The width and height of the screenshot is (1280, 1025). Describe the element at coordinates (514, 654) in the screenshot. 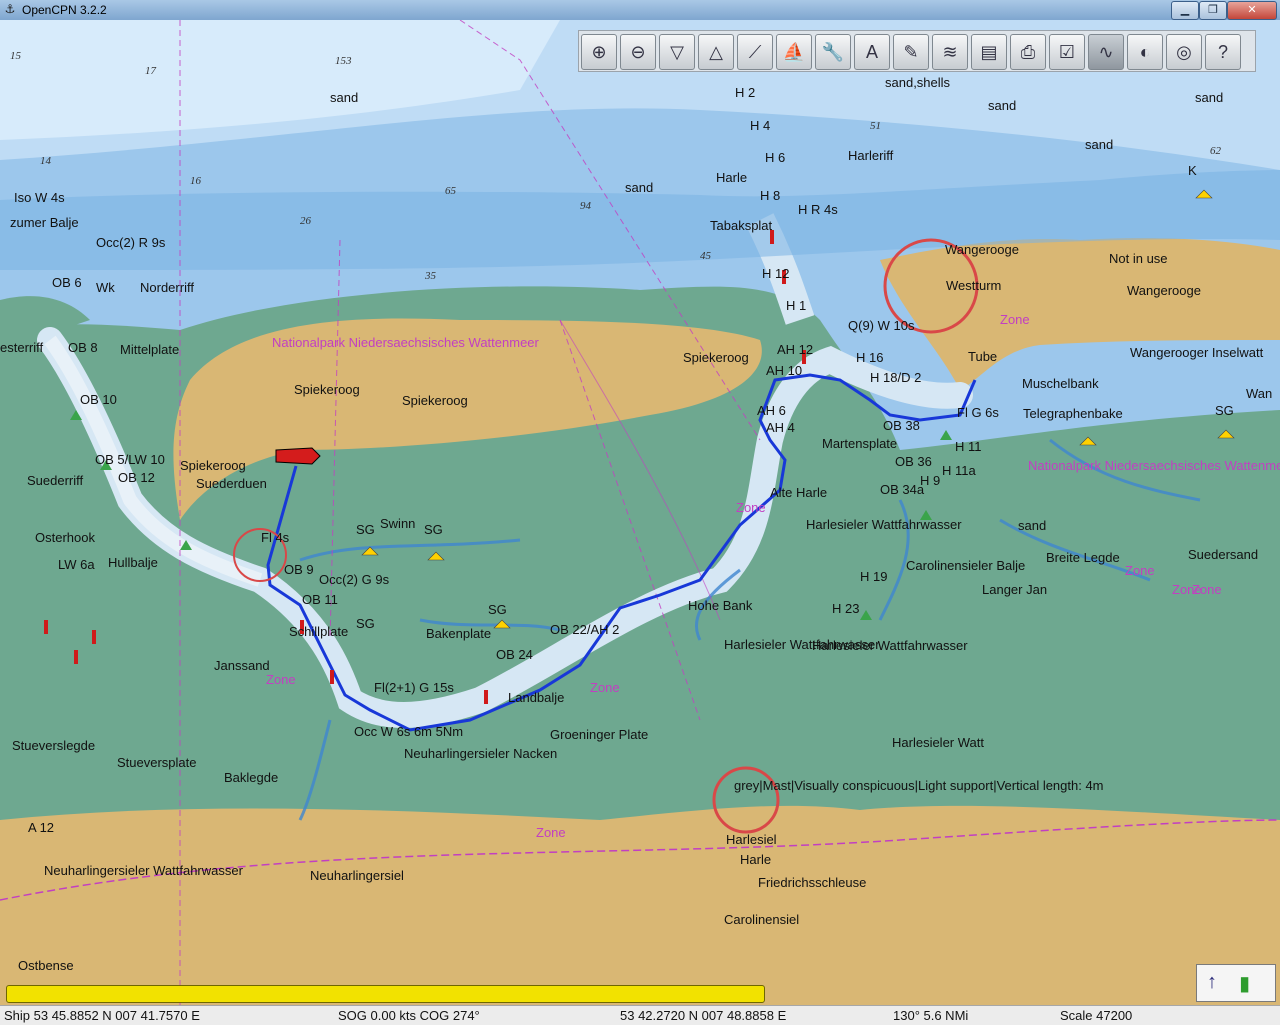

I see `chart-label: OB 24` at that location.